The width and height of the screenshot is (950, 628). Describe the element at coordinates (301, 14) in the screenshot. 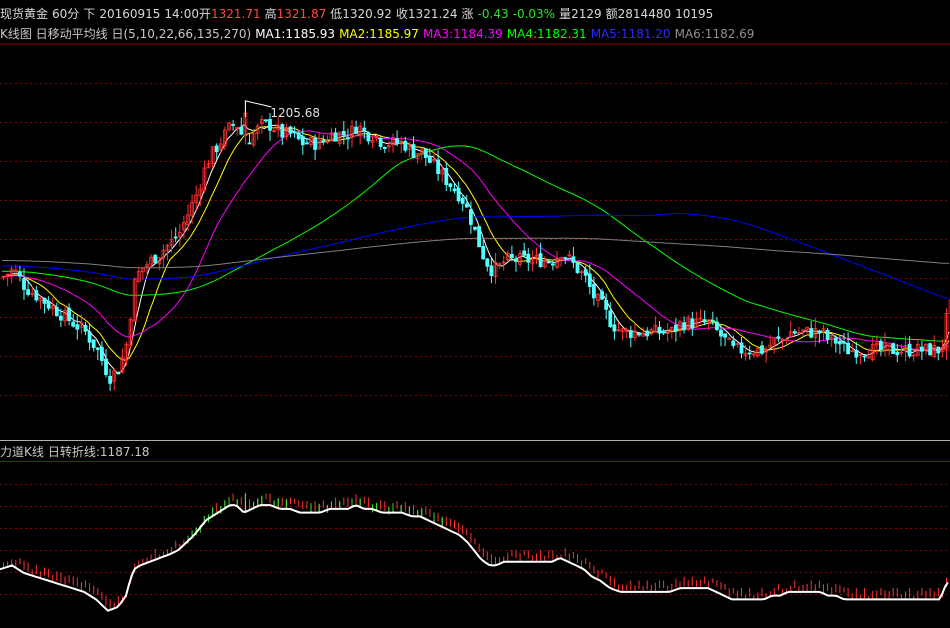

I see `high-value: 1321.87` at that location.